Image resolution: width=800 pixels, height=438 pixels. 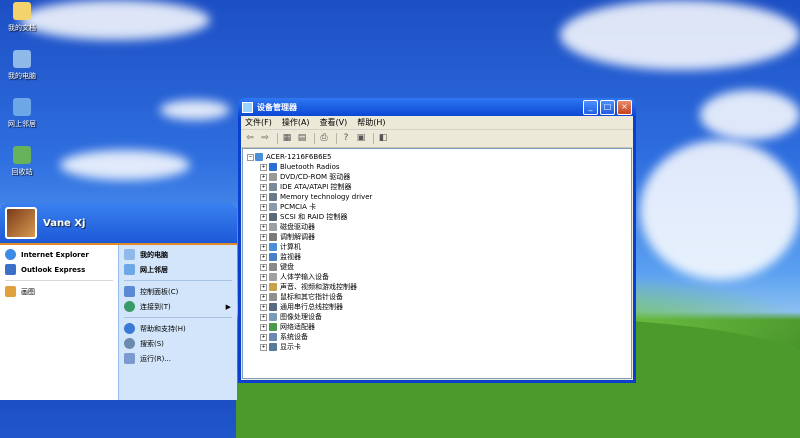 I want to click on minimize-button: _, so click(x=590, y=107).